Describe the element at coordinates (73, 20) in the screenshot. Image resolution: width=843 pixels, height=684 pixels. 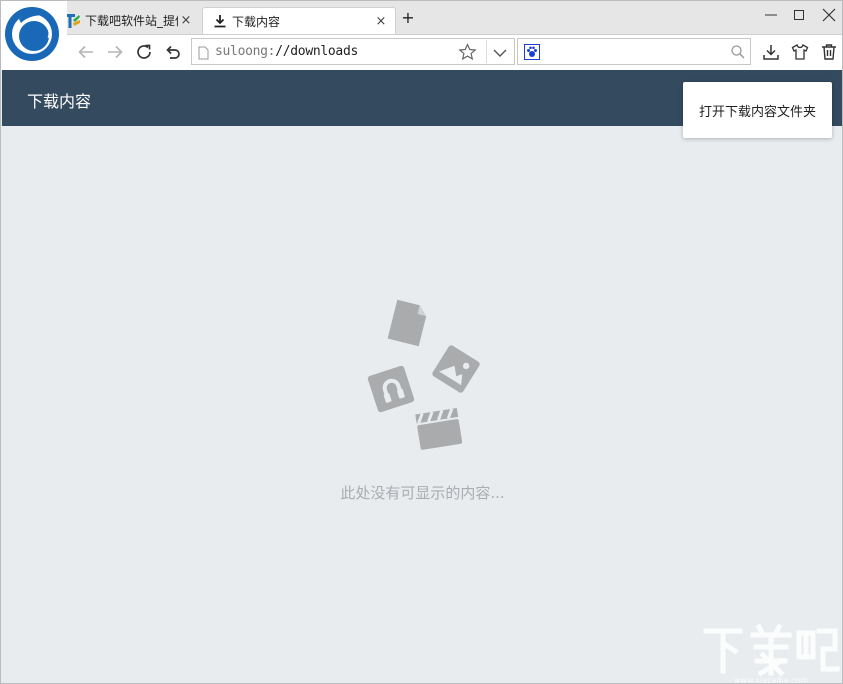
I see `site-favicon-icon` at that location.